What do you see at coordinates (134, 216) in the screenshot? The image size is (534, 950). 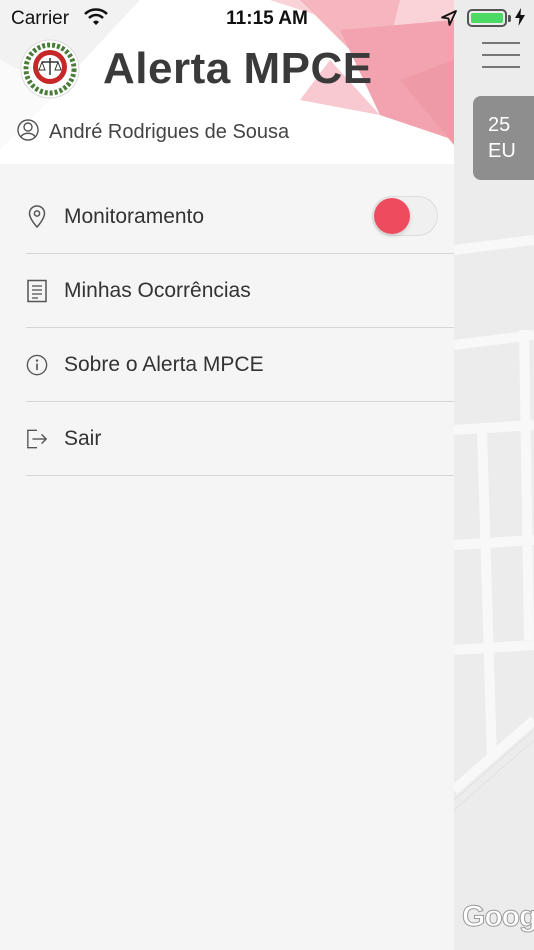 I see `menu-label: Monitoramento` at bounding box center [134, 216].